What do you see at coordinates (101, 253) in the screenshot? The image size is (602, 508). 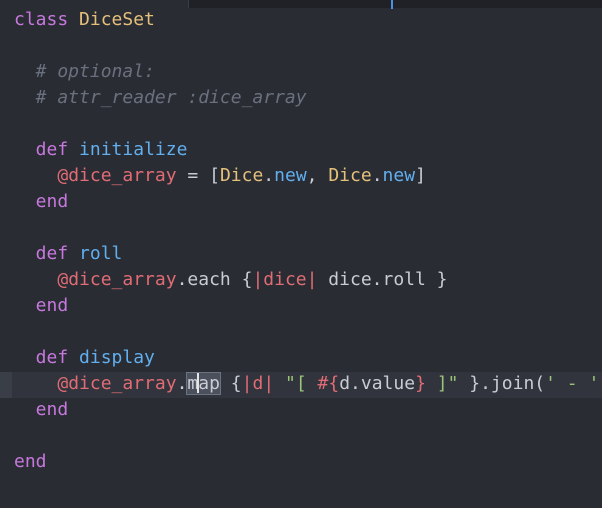 I see `code-token: roll` at bounding box center [101, 253].